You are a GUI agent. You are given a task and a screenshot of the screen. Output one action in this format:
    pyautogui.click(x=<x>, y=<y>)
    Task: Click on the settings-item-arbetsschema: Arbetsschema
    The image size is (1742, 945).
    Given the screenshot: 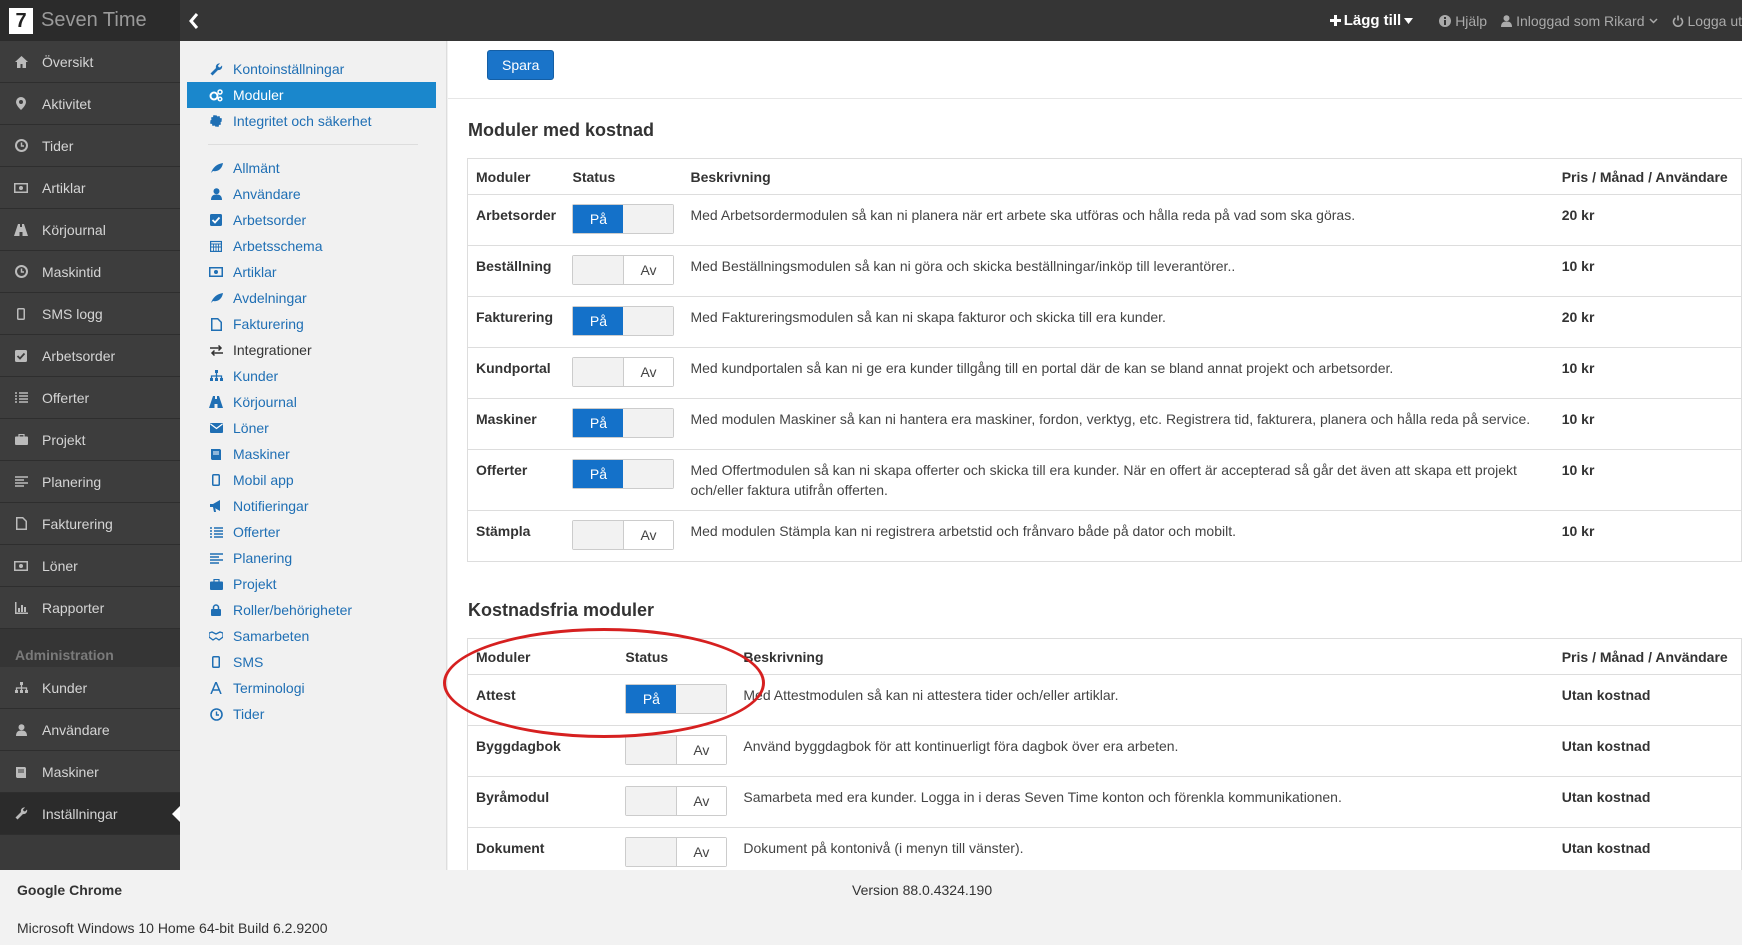 What is the action you would take?
    pyautogui.click(x=311, y=246)
    